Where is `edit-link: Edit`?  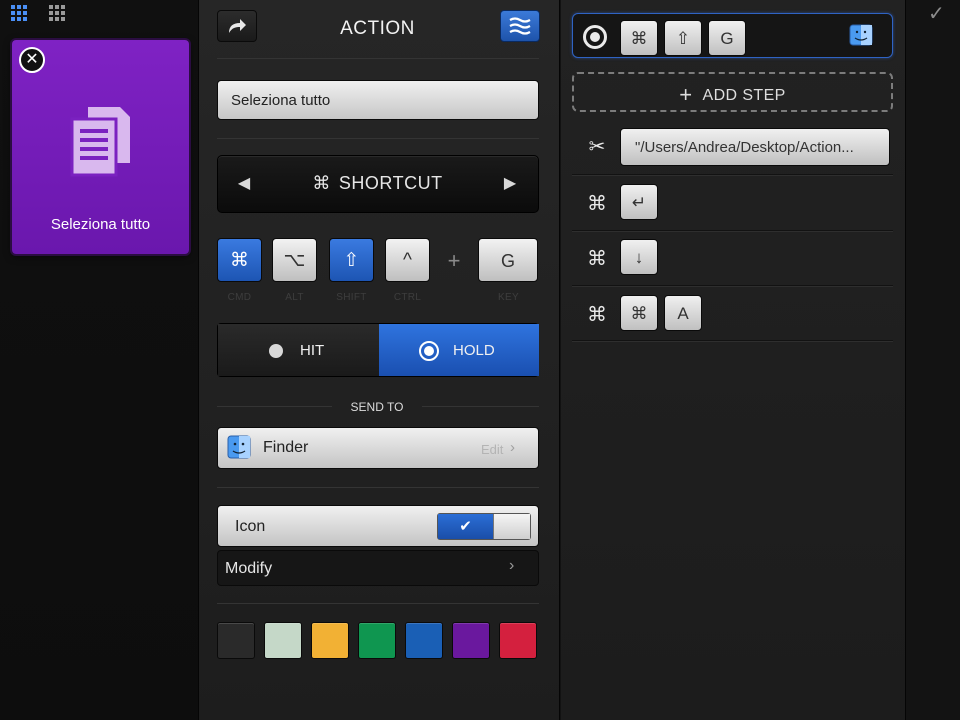 edit-link: Edit is located at coordinates (492, 449).